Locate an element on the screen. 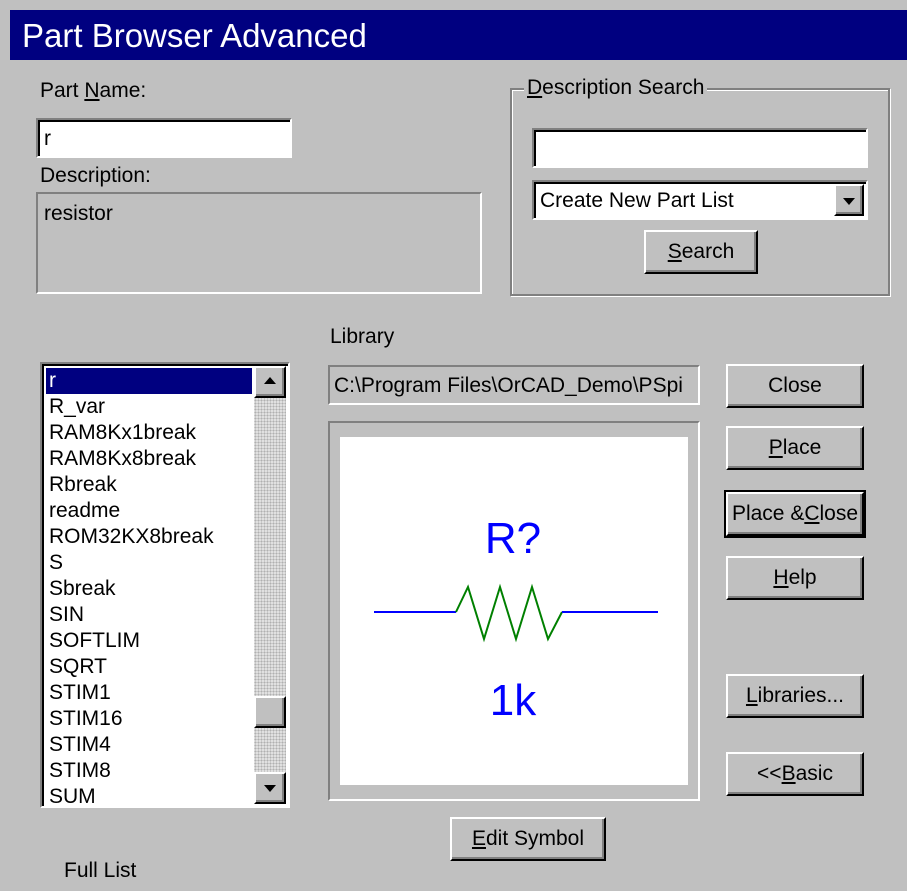 This screenshot has width=907, height=891. description-search-input is located at coordinates (700, 148).